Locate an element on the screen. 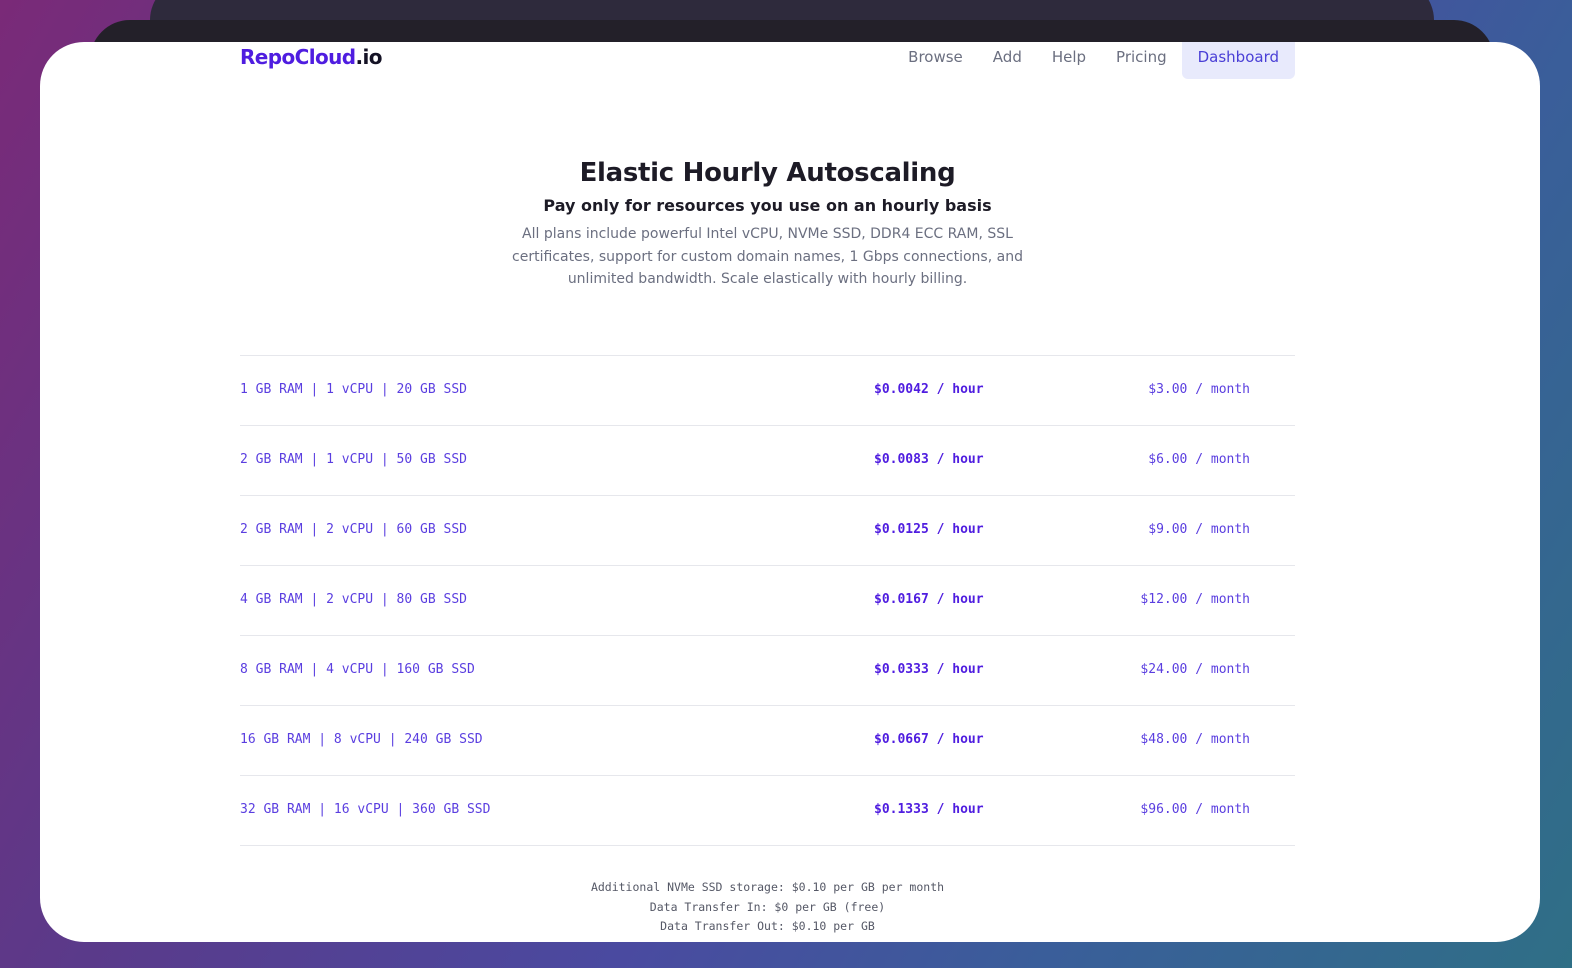  plan-hourly-price: $0.0167 / hour is located at coordinates (929, 599).